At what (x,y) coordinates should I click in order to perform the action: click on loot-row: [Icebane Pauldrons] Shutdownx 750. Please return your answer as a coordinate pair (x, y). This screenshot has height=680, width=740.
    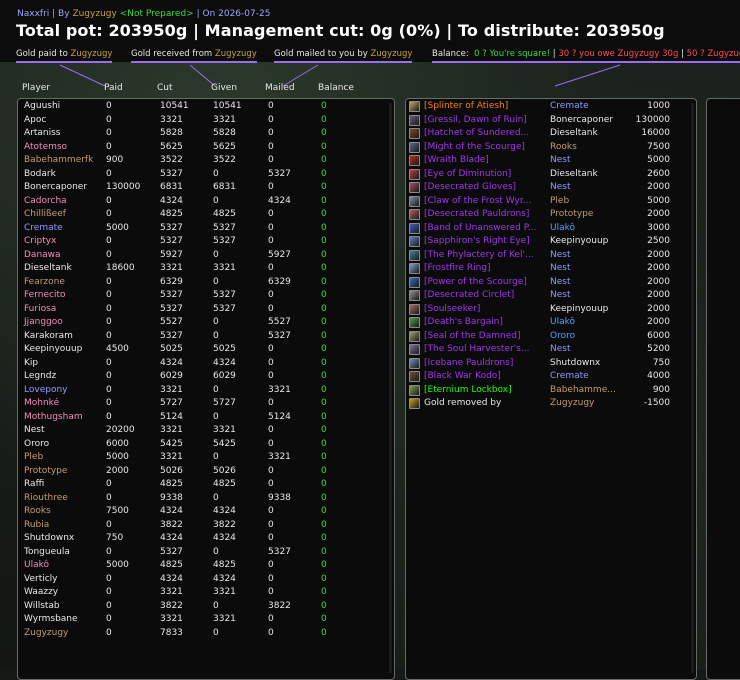
    Looking at the image, I should click on (550, 364).